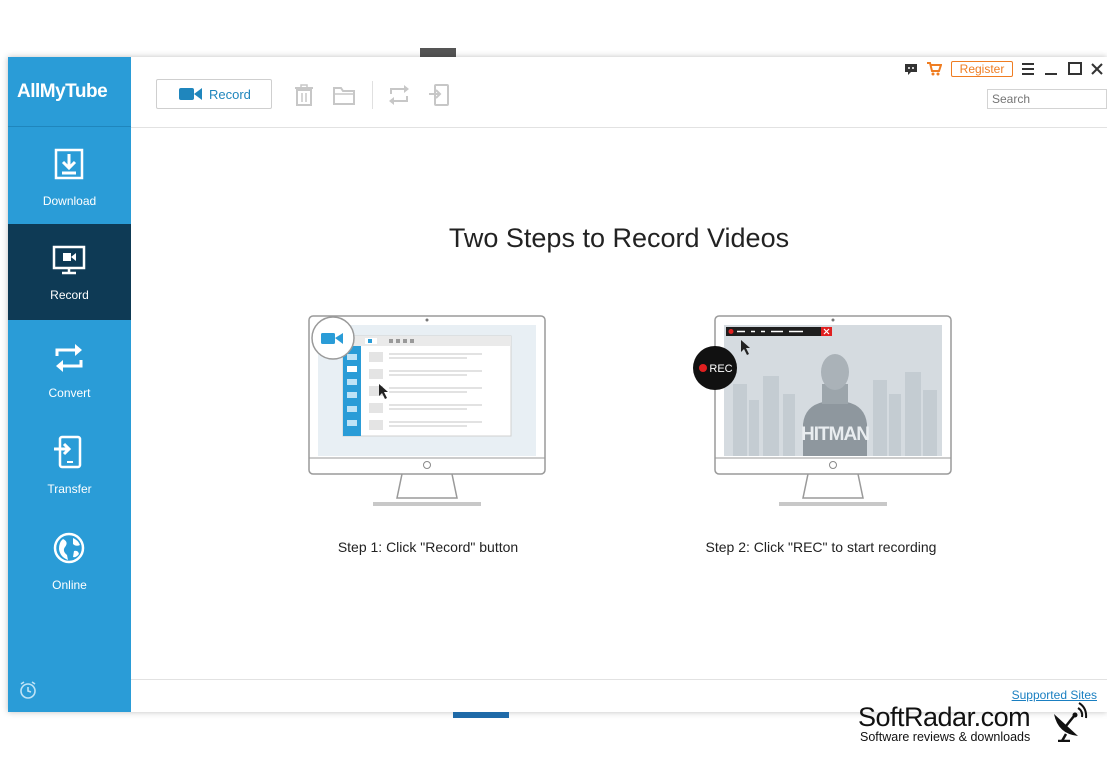  I want to click on video-camera-icon, so click(190, 94).